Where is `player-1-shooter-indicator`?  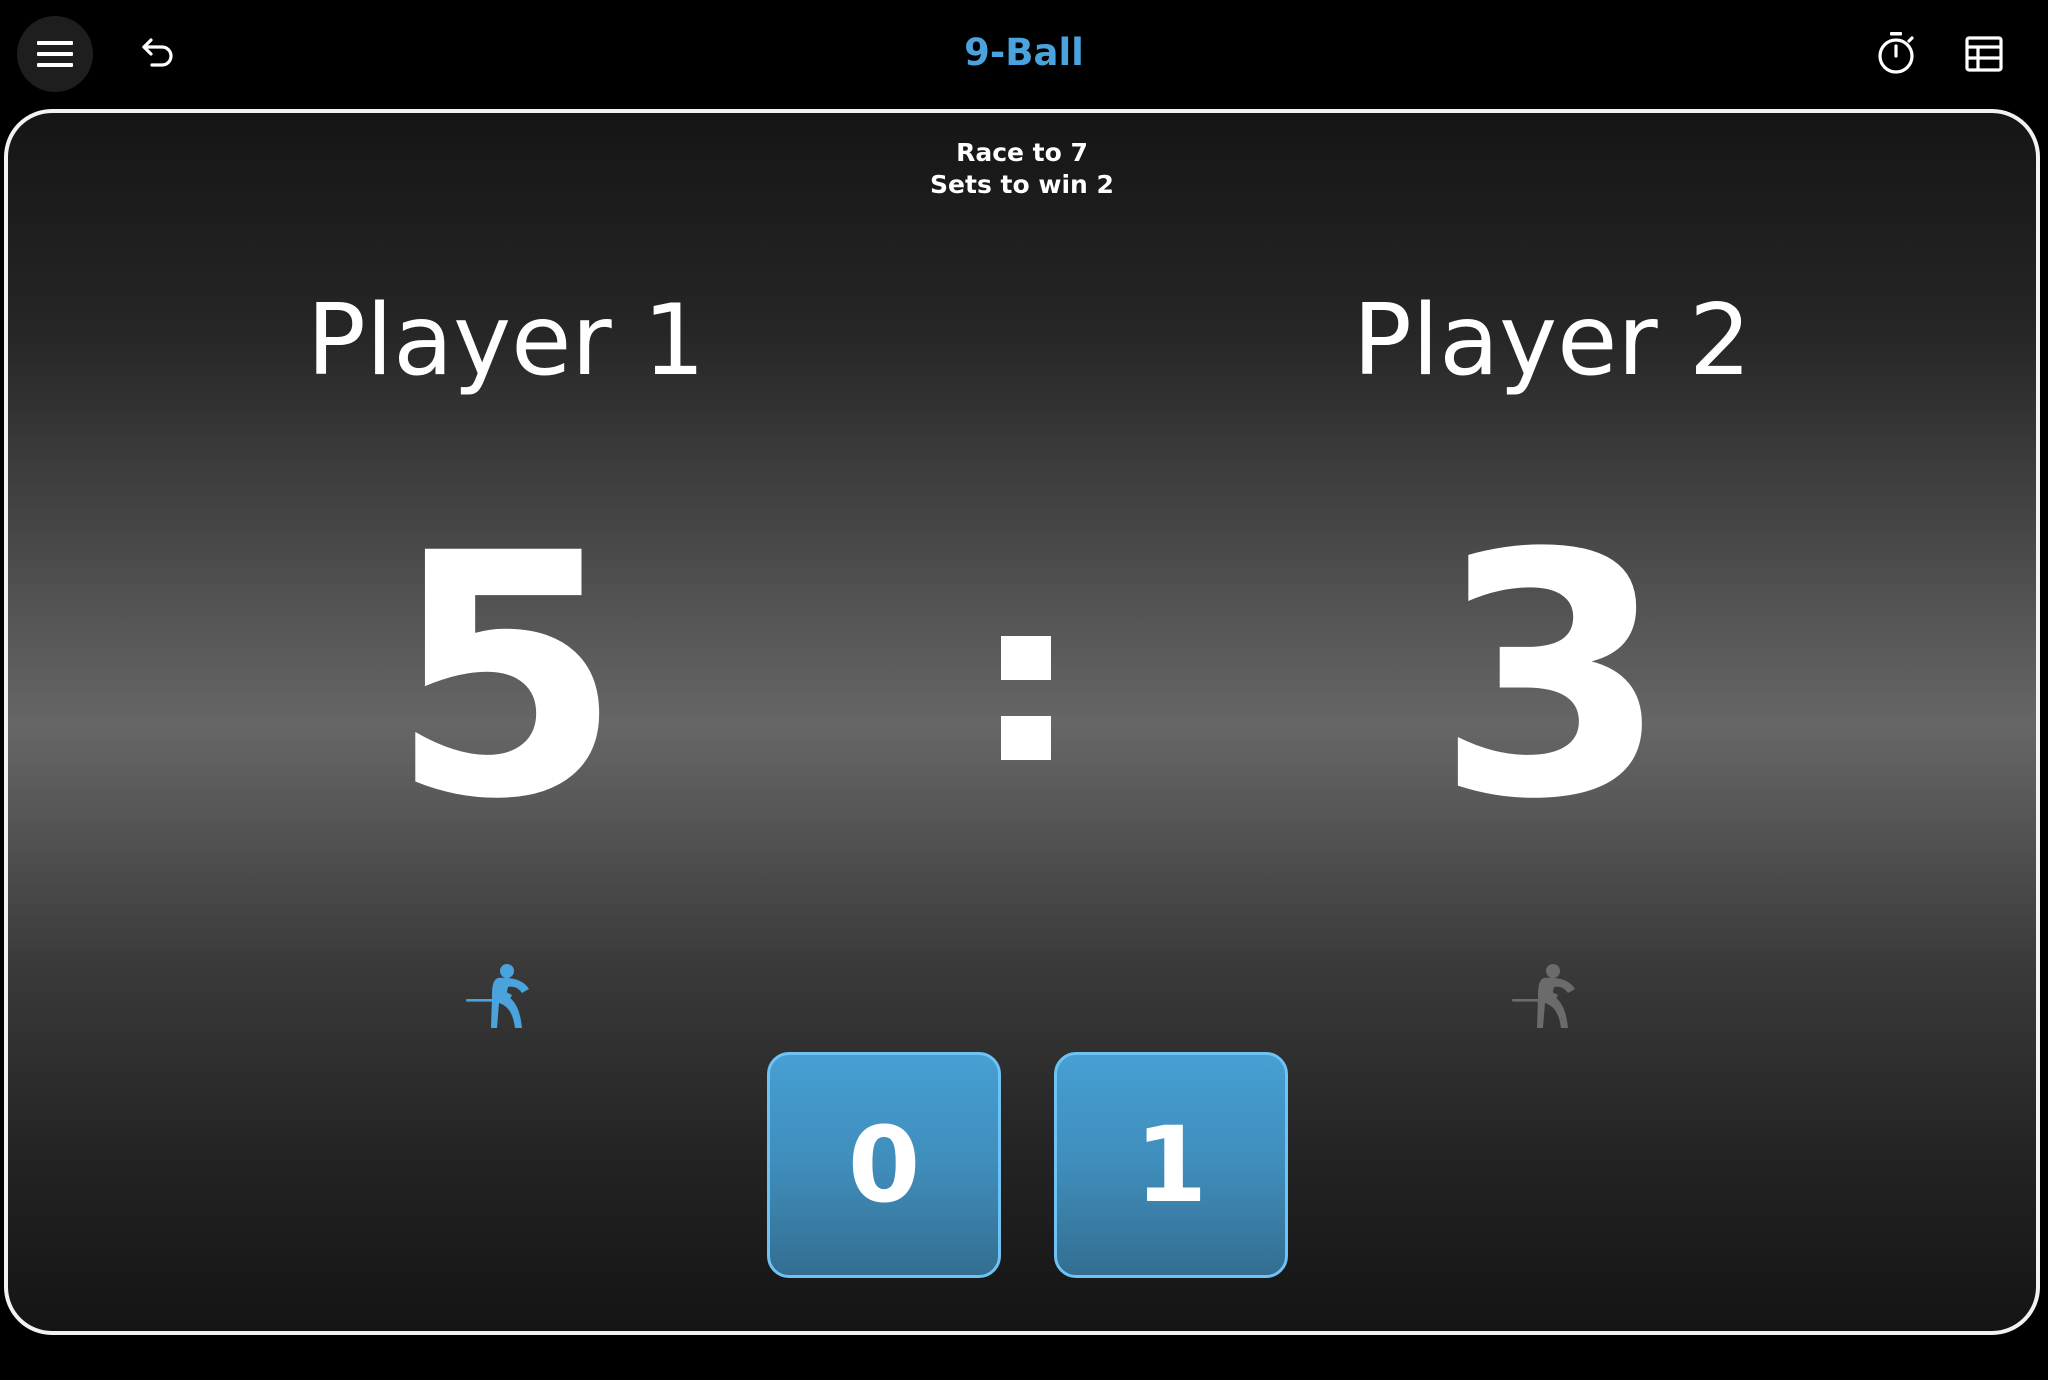 player-1-shooter-indicator is located at coordinates (506, 997).